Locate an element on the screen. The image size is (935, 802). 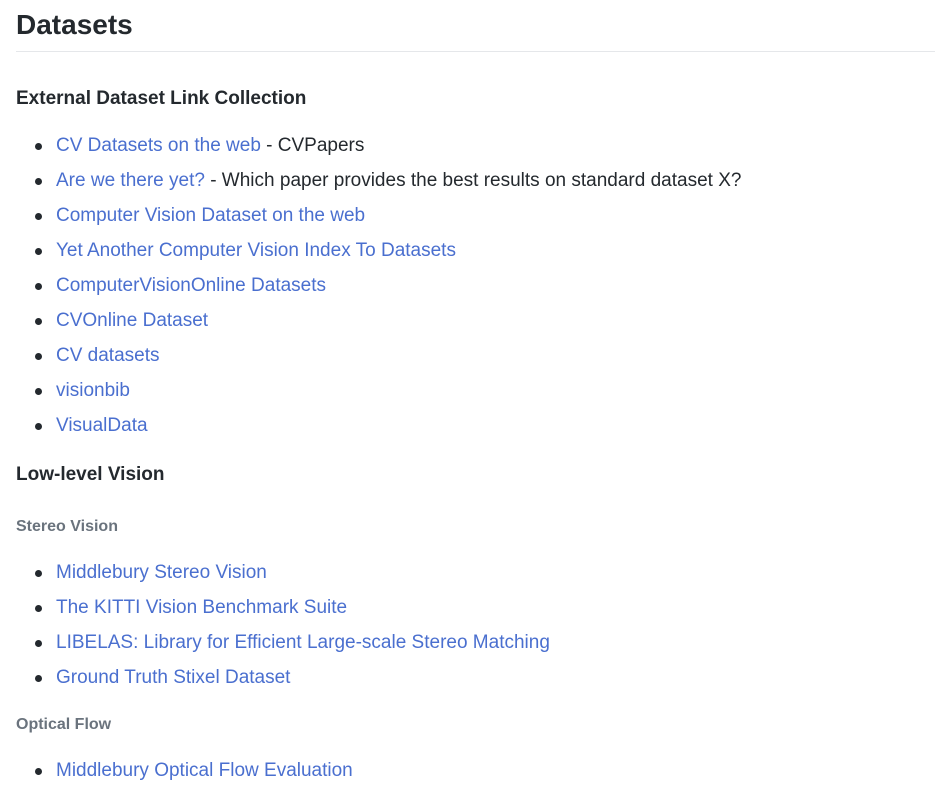
list-item: CV datasets is located at coordinates (475, 362).